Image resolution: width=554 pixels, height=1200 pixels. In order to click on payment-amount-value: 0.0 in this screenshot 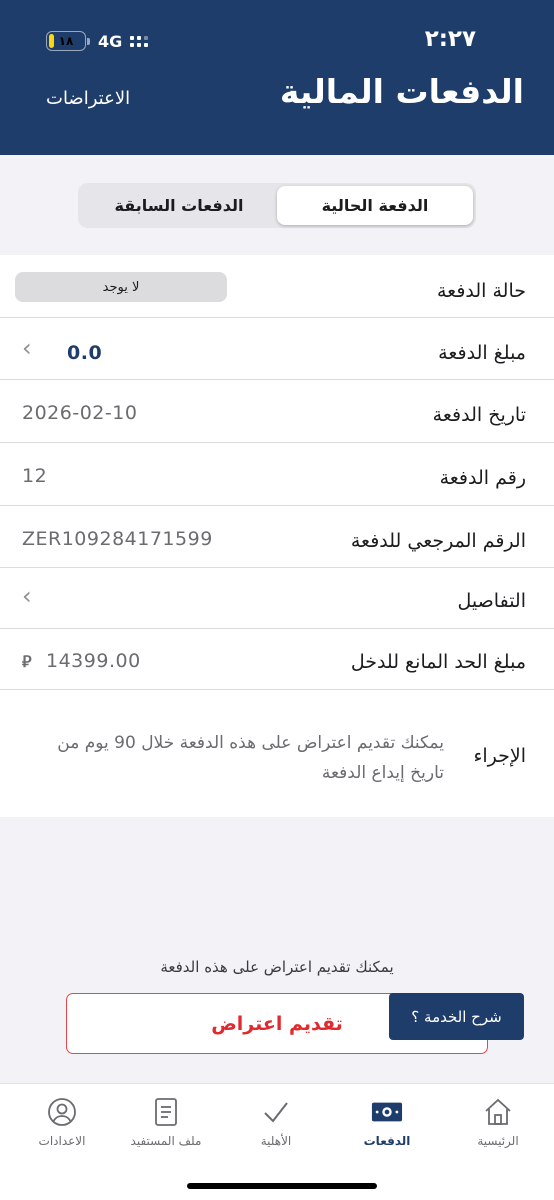, I will do `click(85, 353)`.